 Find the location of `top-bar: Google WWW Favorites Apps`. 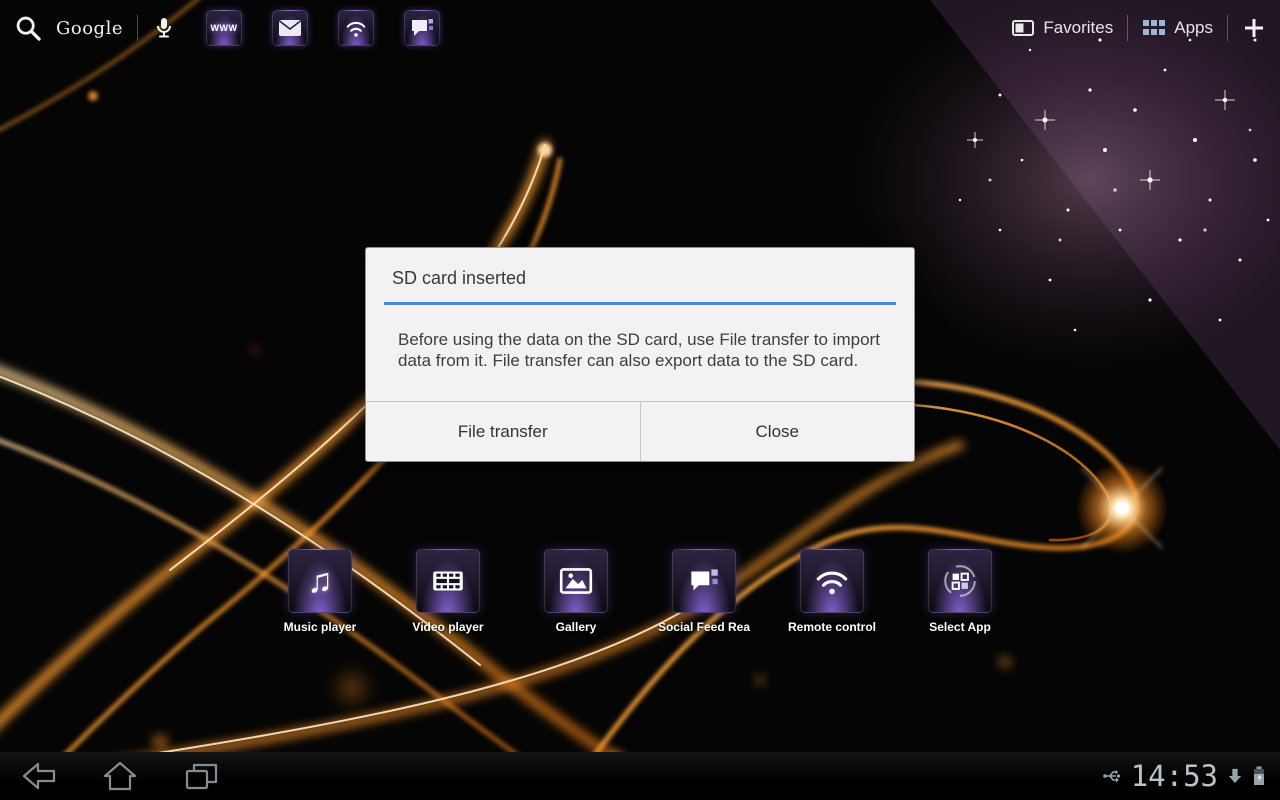

top-bar: Google WWW Favorites Apps is located at coordinates (640, 28).